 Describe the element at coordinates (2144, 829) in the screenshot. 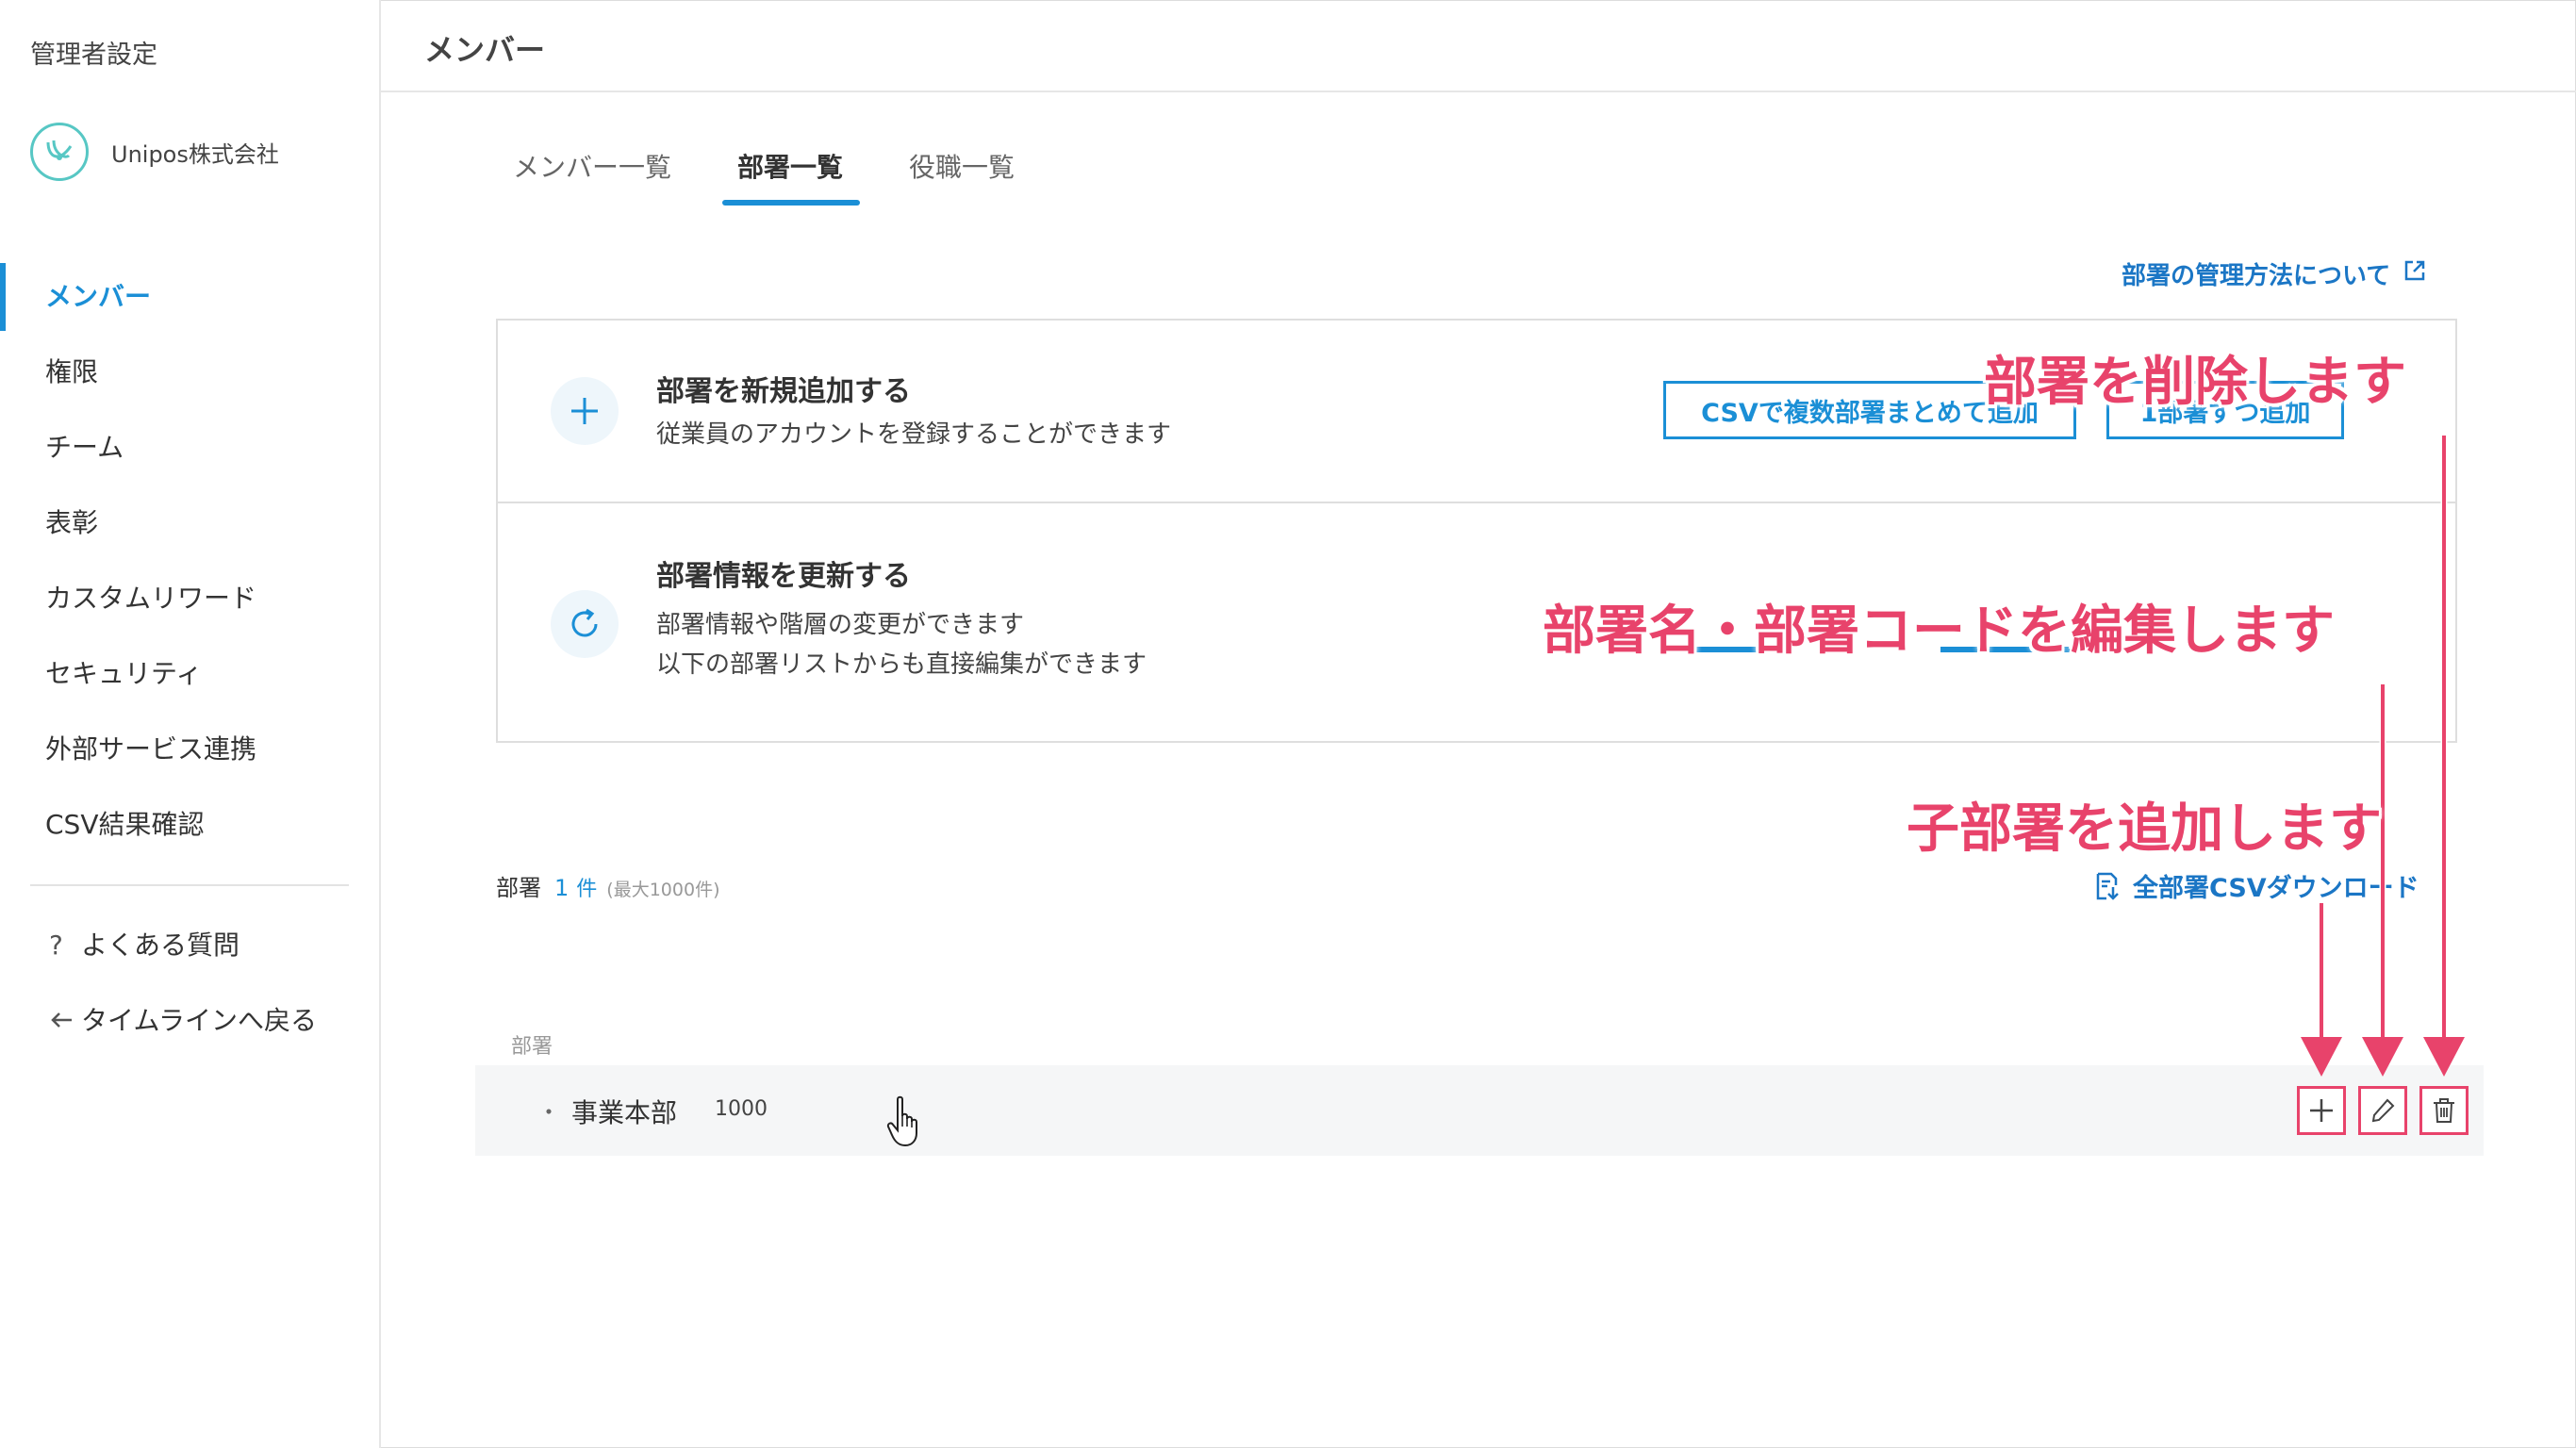

I see `annotation-add-child-department: 子部署を追加します` at that location.